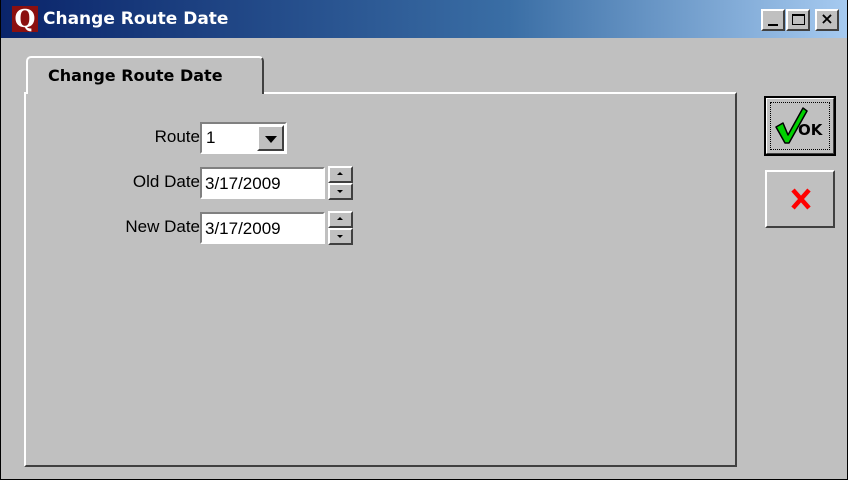  I want to click on route-select: 1, so click(243, 138).